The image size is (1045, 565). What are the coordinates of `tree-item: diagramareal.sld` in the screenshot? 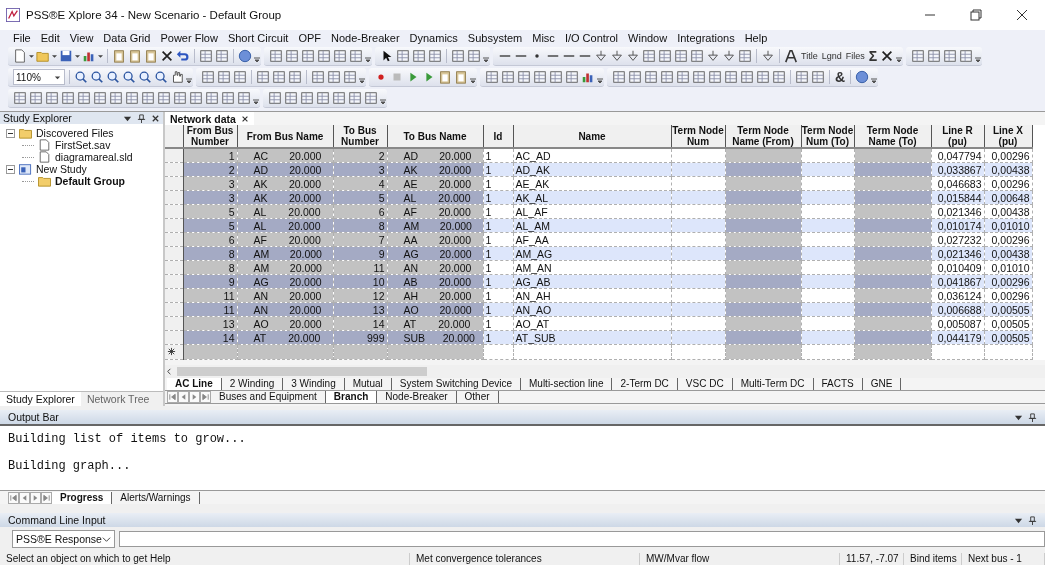 It's located at (94, 157).